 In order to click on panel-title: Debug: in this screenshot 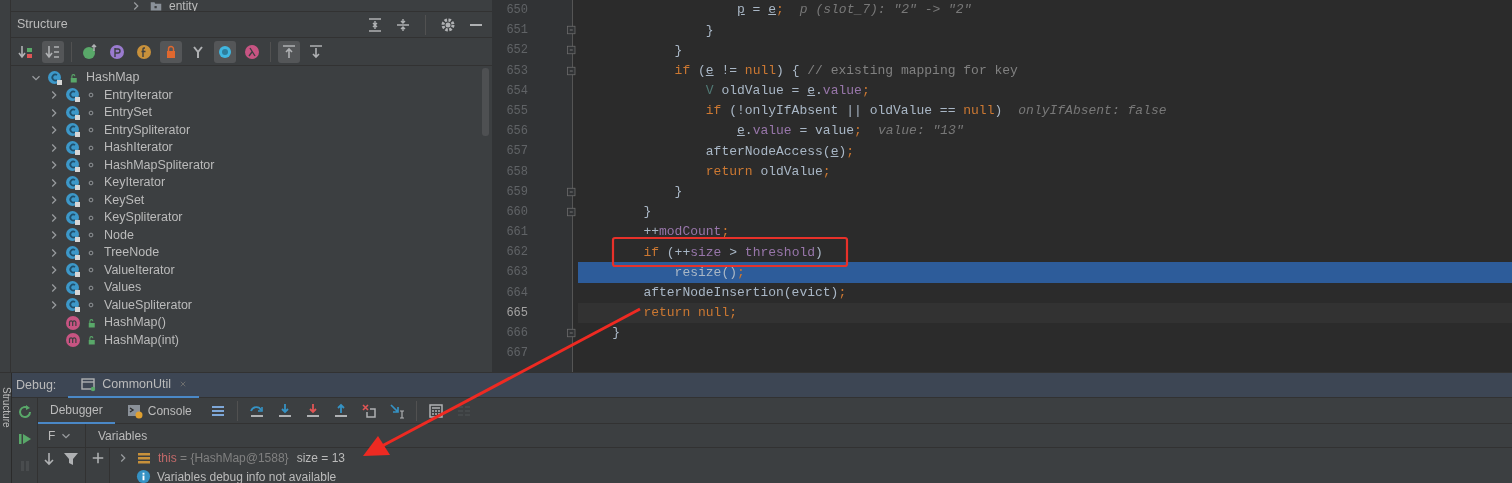, I will do `click(36, 385)`.